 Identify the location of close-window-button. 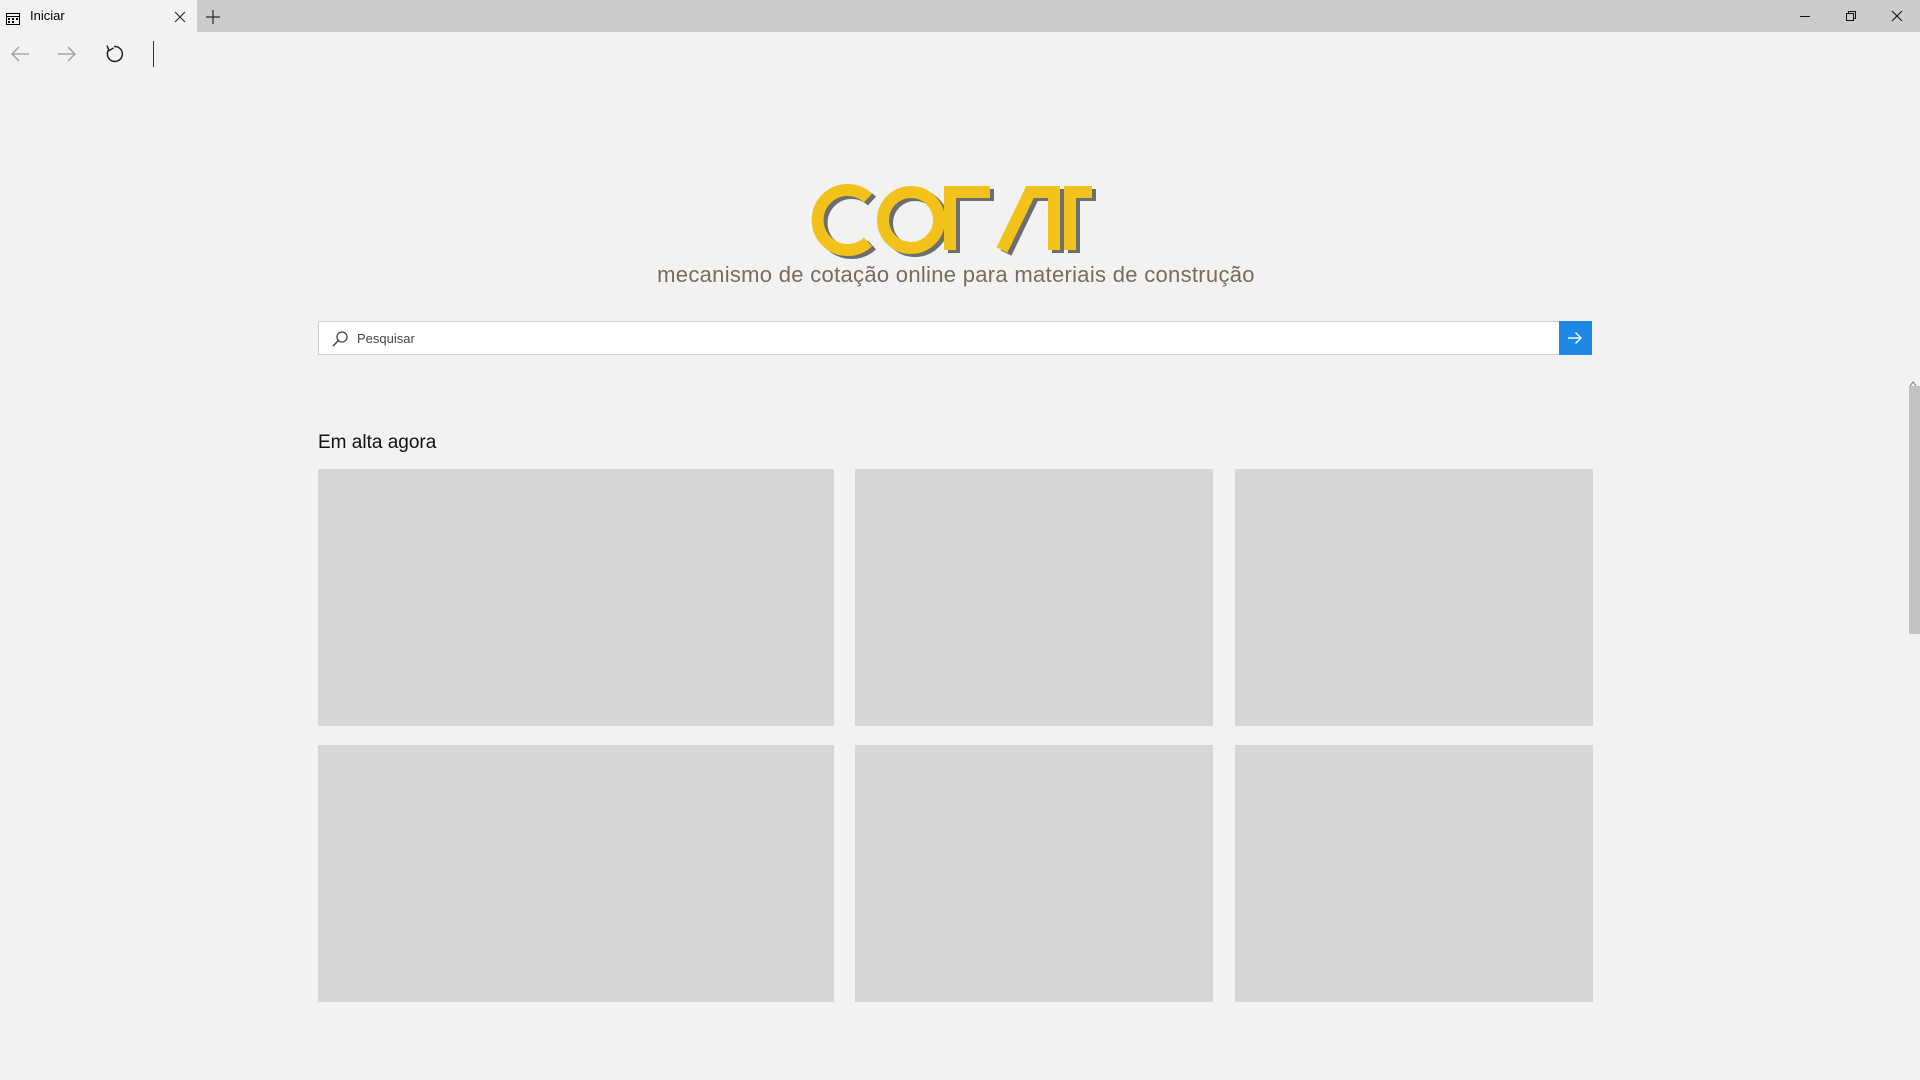
(1897, 16).